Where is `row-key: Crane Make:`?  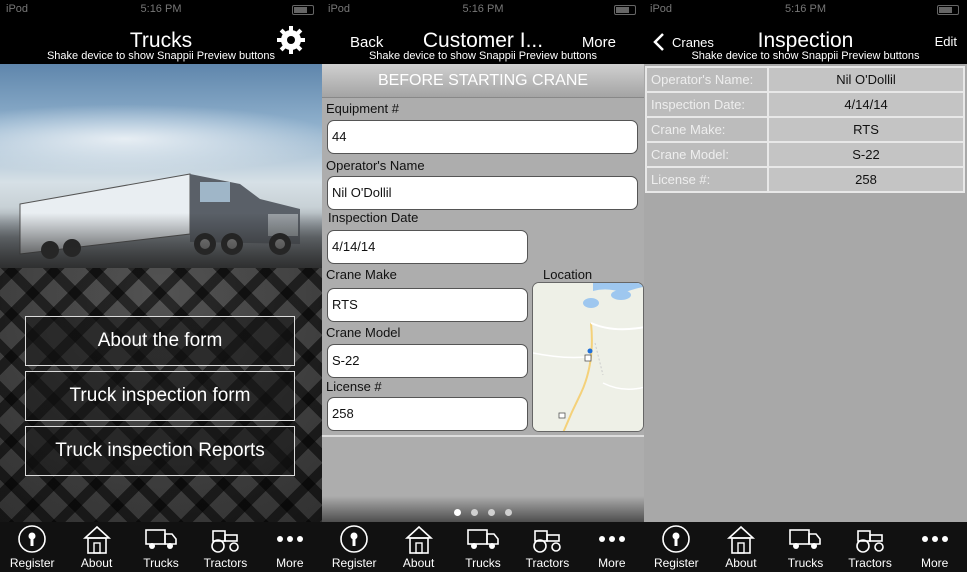
row-key: Crane Make: is located at coordinates (707, 129).